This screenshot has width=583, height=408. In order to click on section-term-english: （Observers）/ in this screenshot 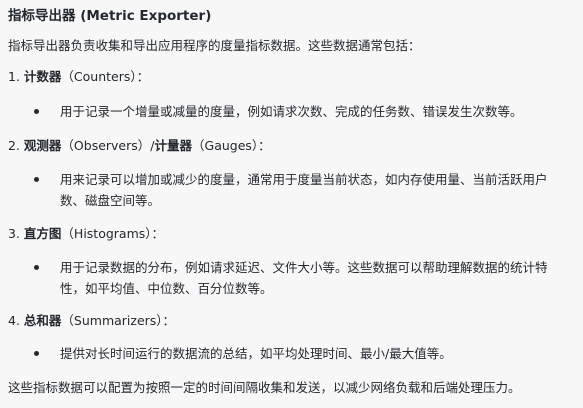, I will do `click(108, 145)`.